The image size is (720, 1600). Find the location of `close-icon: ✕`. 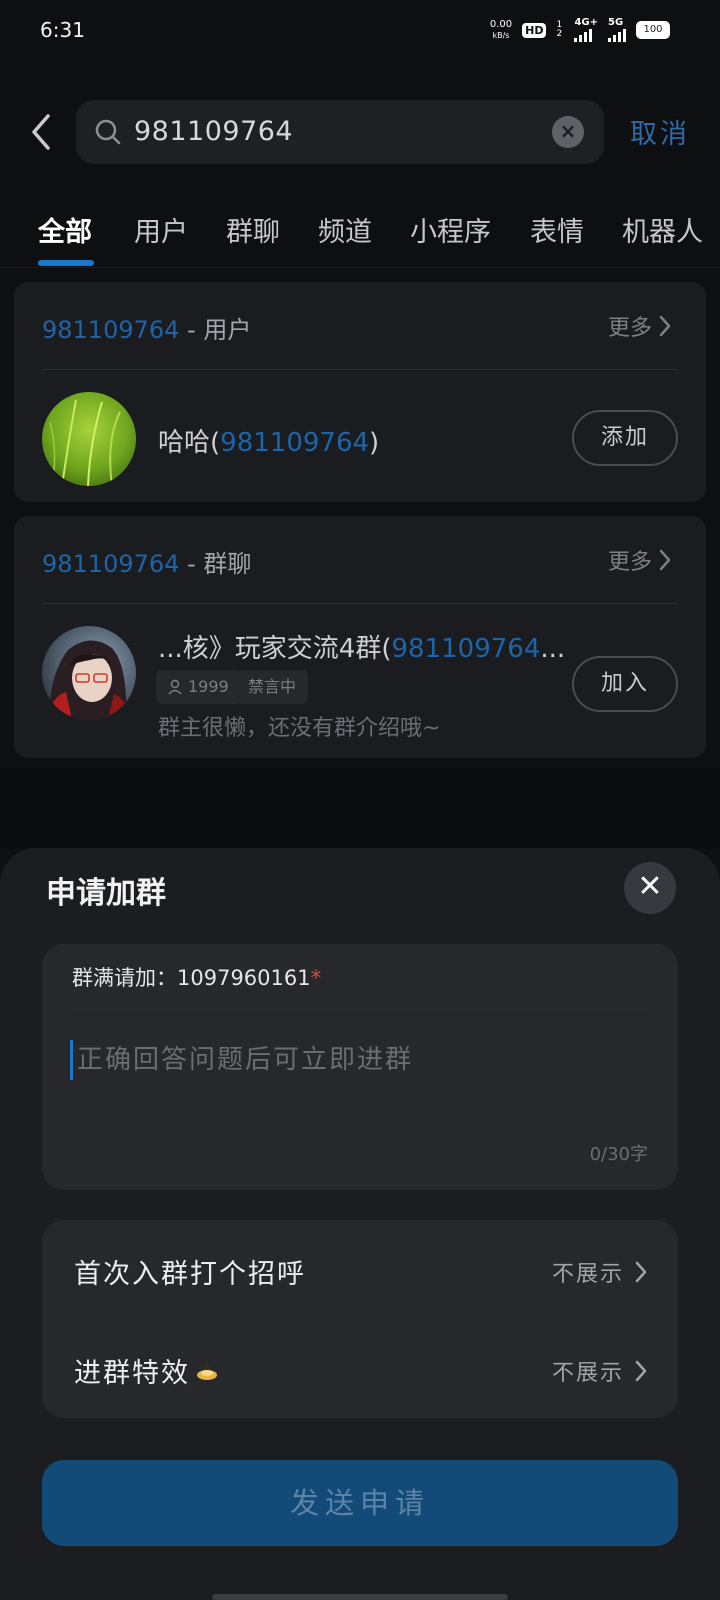

close-icon: ✕ is located at coordinates (650, 886).